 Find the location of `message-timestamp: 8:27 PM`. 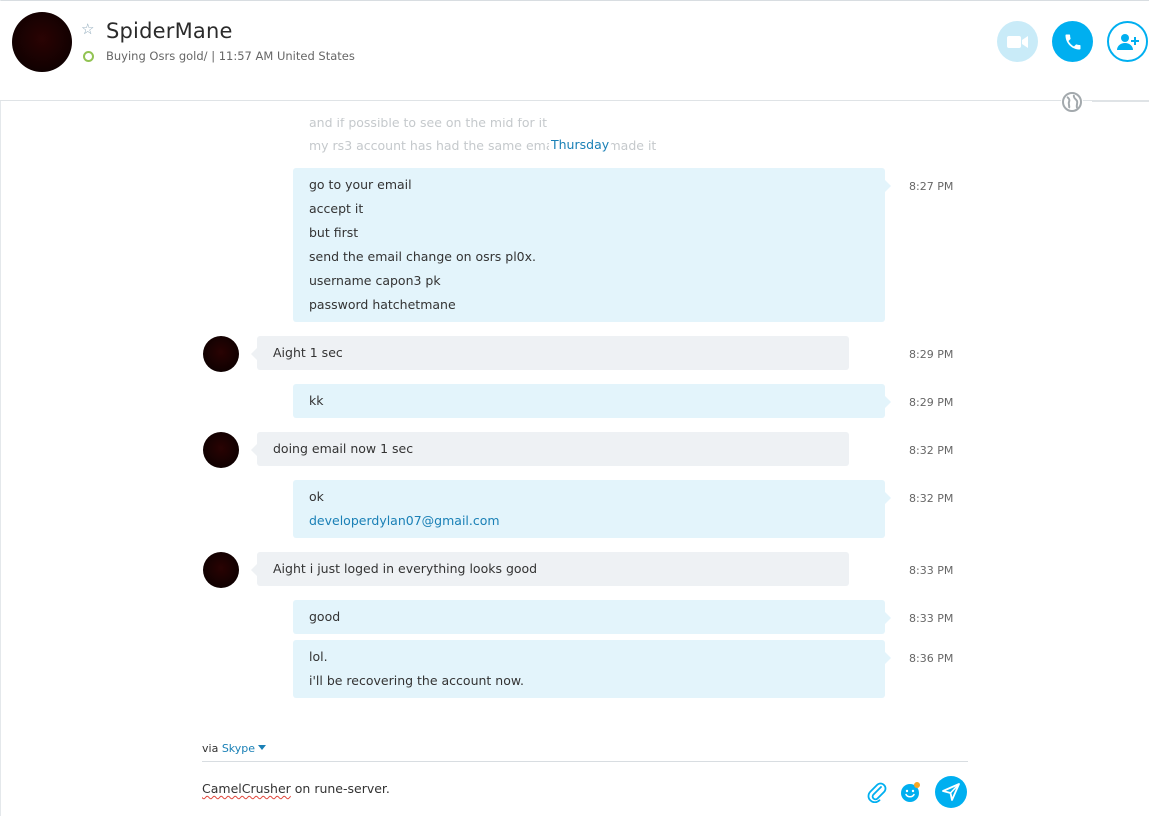

message-timestamp: 8:27 PM is located at coordinates (931, 186).